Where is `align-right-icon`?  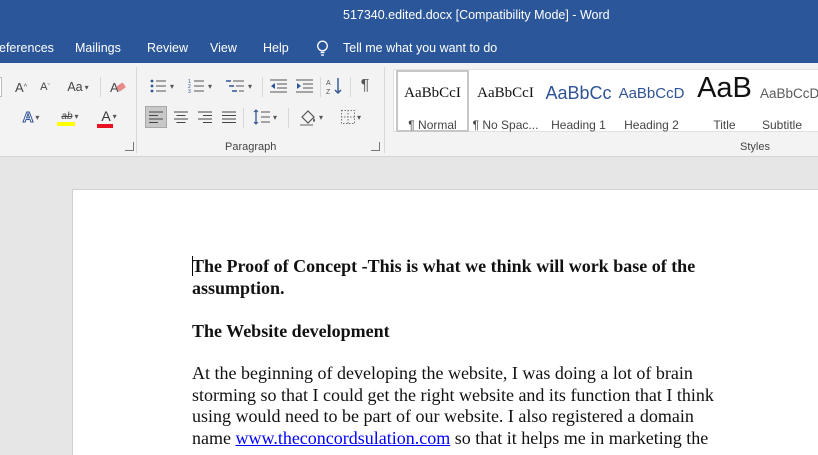
align-right-icon is located at coordinates (205, 117).